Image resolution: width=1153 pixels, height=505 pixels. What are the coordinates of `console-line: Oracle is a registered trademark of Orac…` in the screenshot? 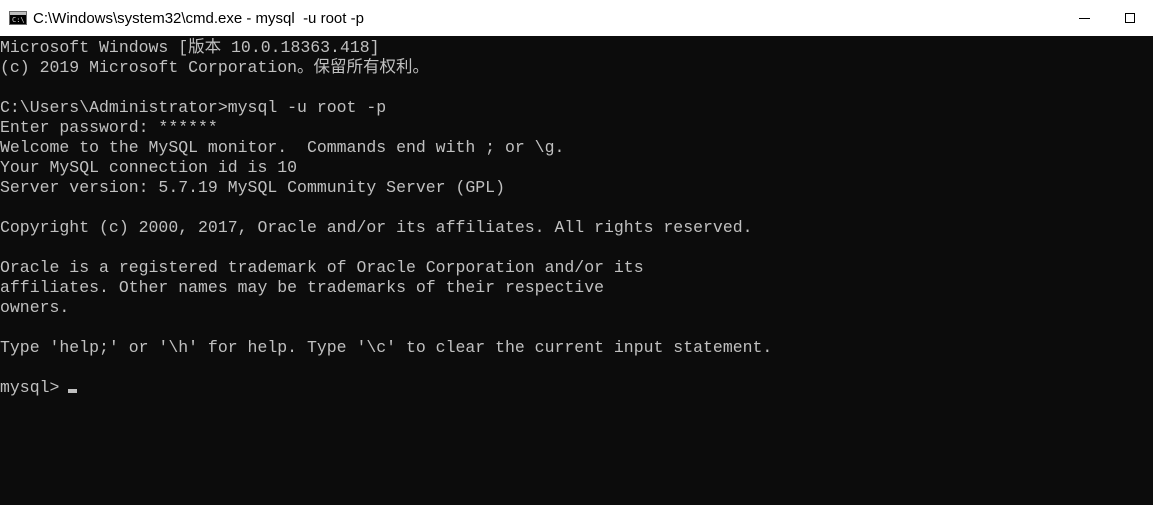 It's located at (322, 267).